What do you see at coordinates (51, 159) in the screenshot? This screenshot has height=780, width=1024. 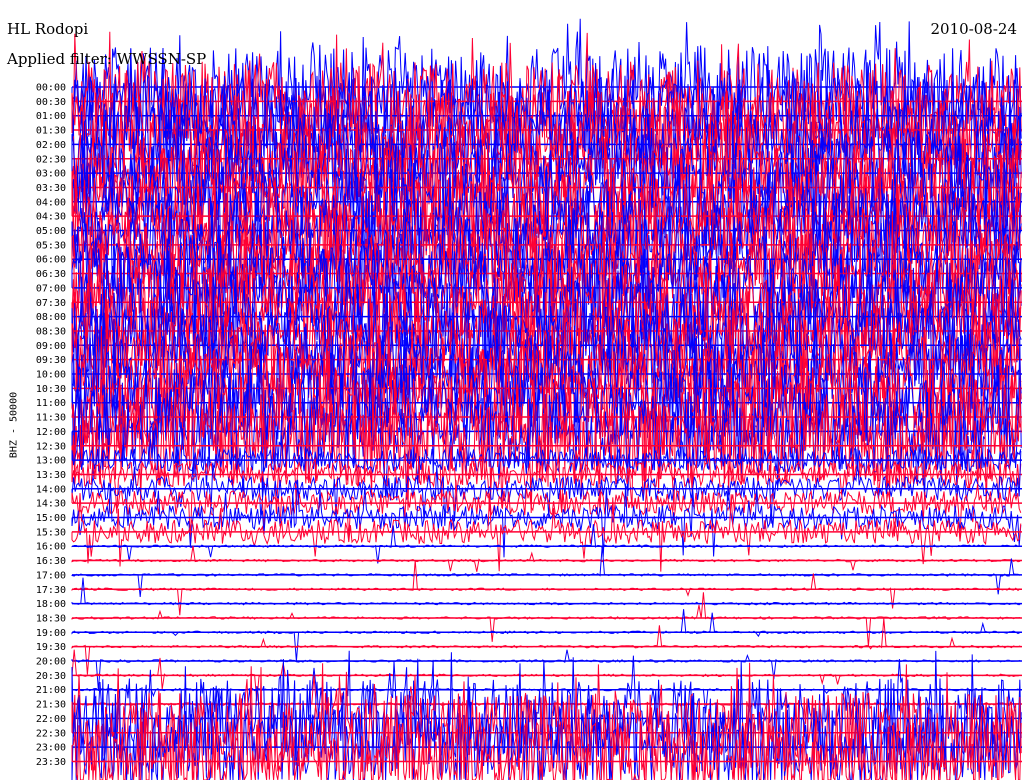 I see `time-tick-label: 02:30` at bounding box center [51, 159].